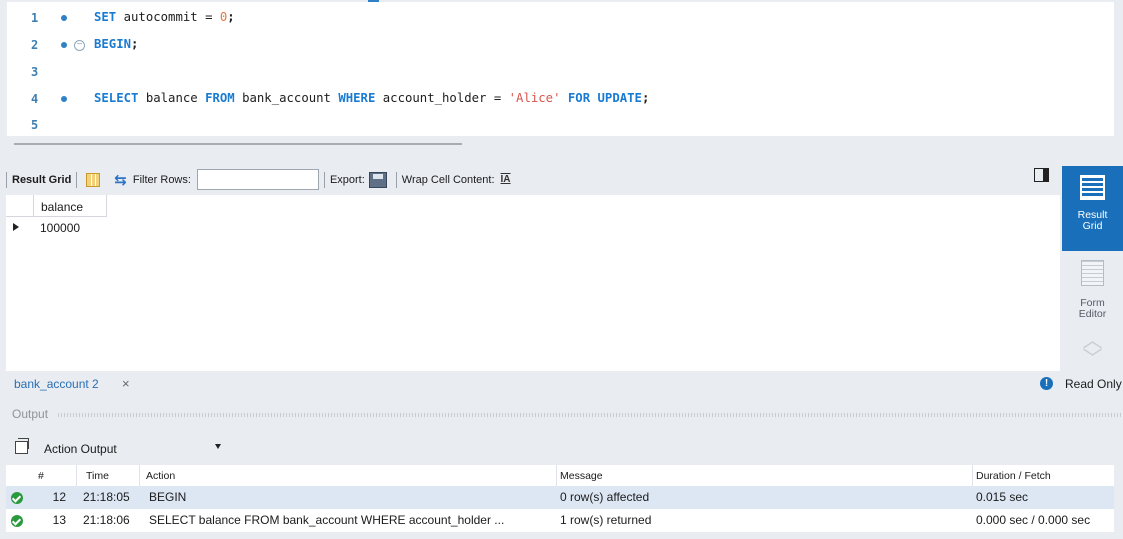  I want to click on label-line: Grid, so click(1092, 226).